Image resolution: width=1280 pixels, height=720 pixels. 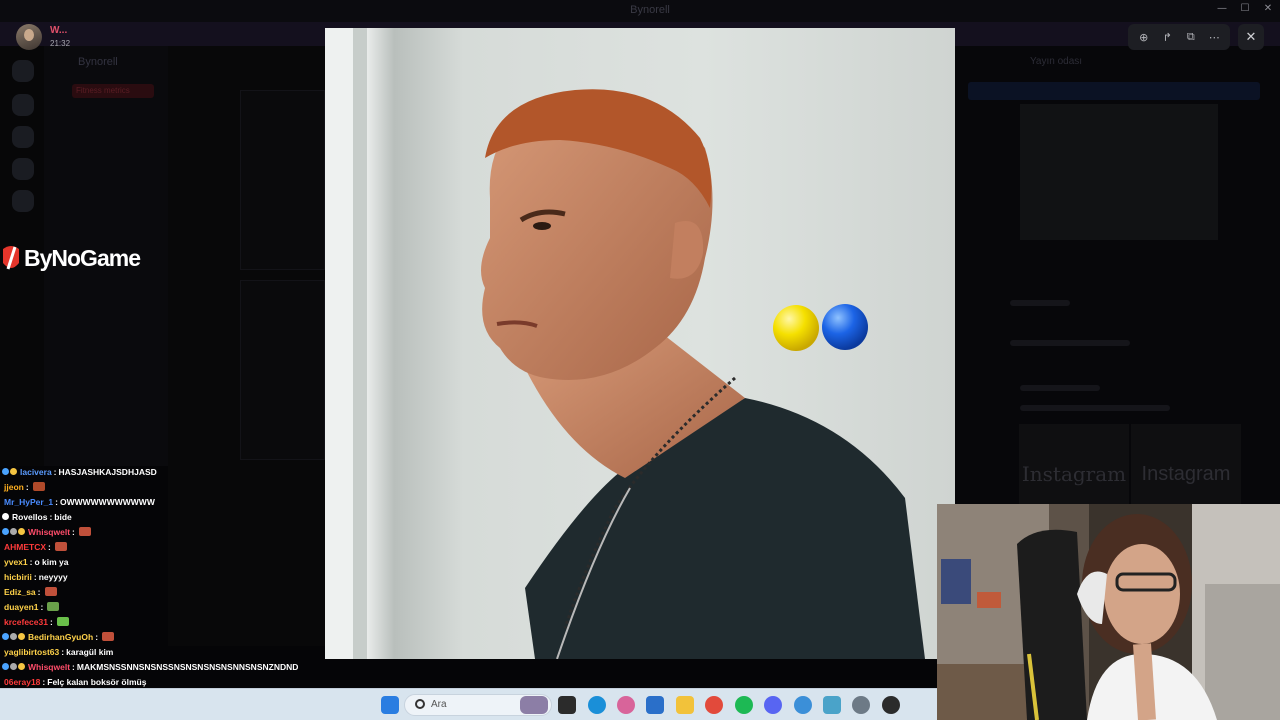 I want to click on chat-text: o kim ya, so click(x=51, y=561).